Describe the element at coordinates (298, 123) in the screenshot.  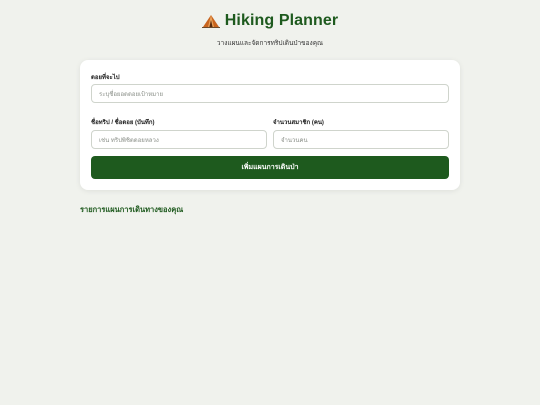
I see `members-label: จำนวนสมาชิก (คน)` at that location.